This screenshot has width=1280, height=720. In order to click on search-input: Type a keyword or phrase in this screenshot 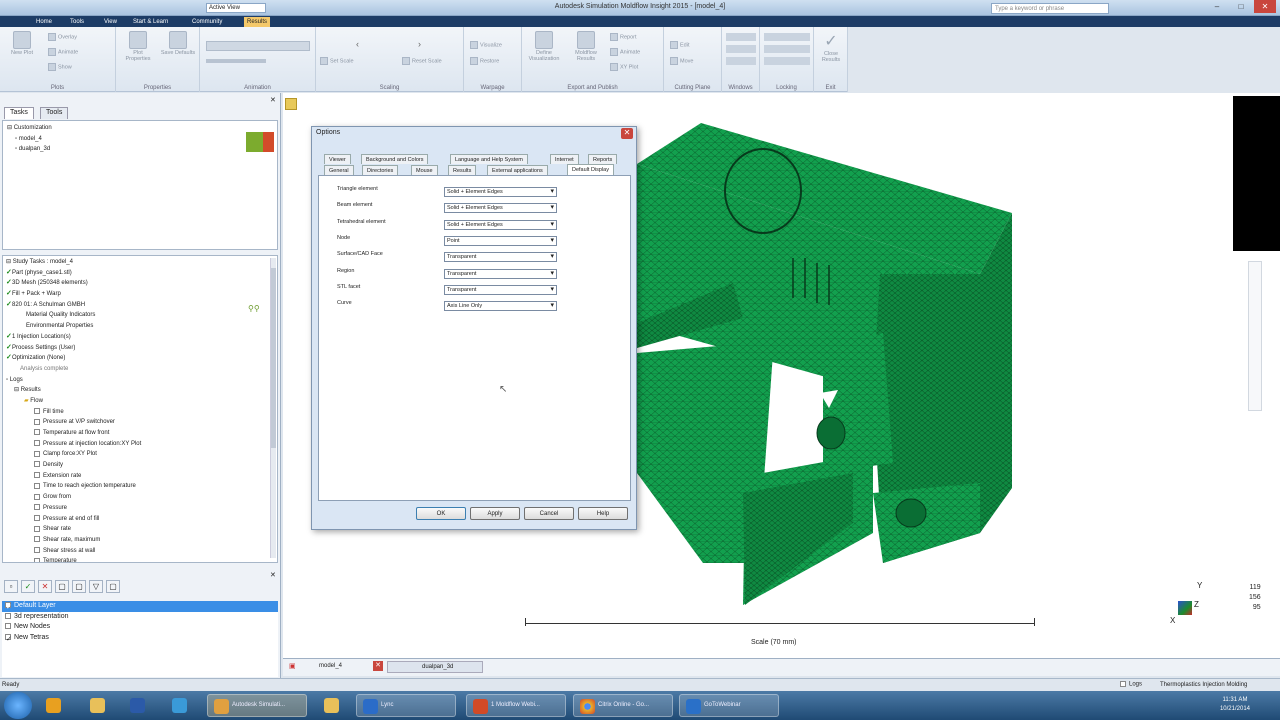, I will do `click(1050, 8)`.